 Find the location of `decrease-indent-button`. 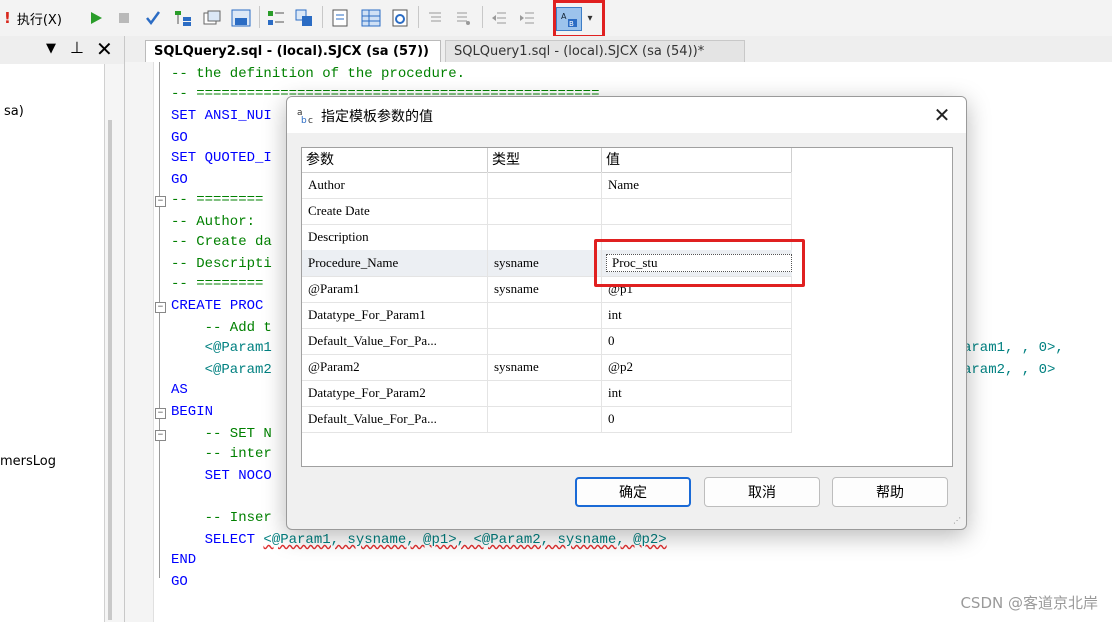

decrease-indent-button is located at coordinates (499, 18).